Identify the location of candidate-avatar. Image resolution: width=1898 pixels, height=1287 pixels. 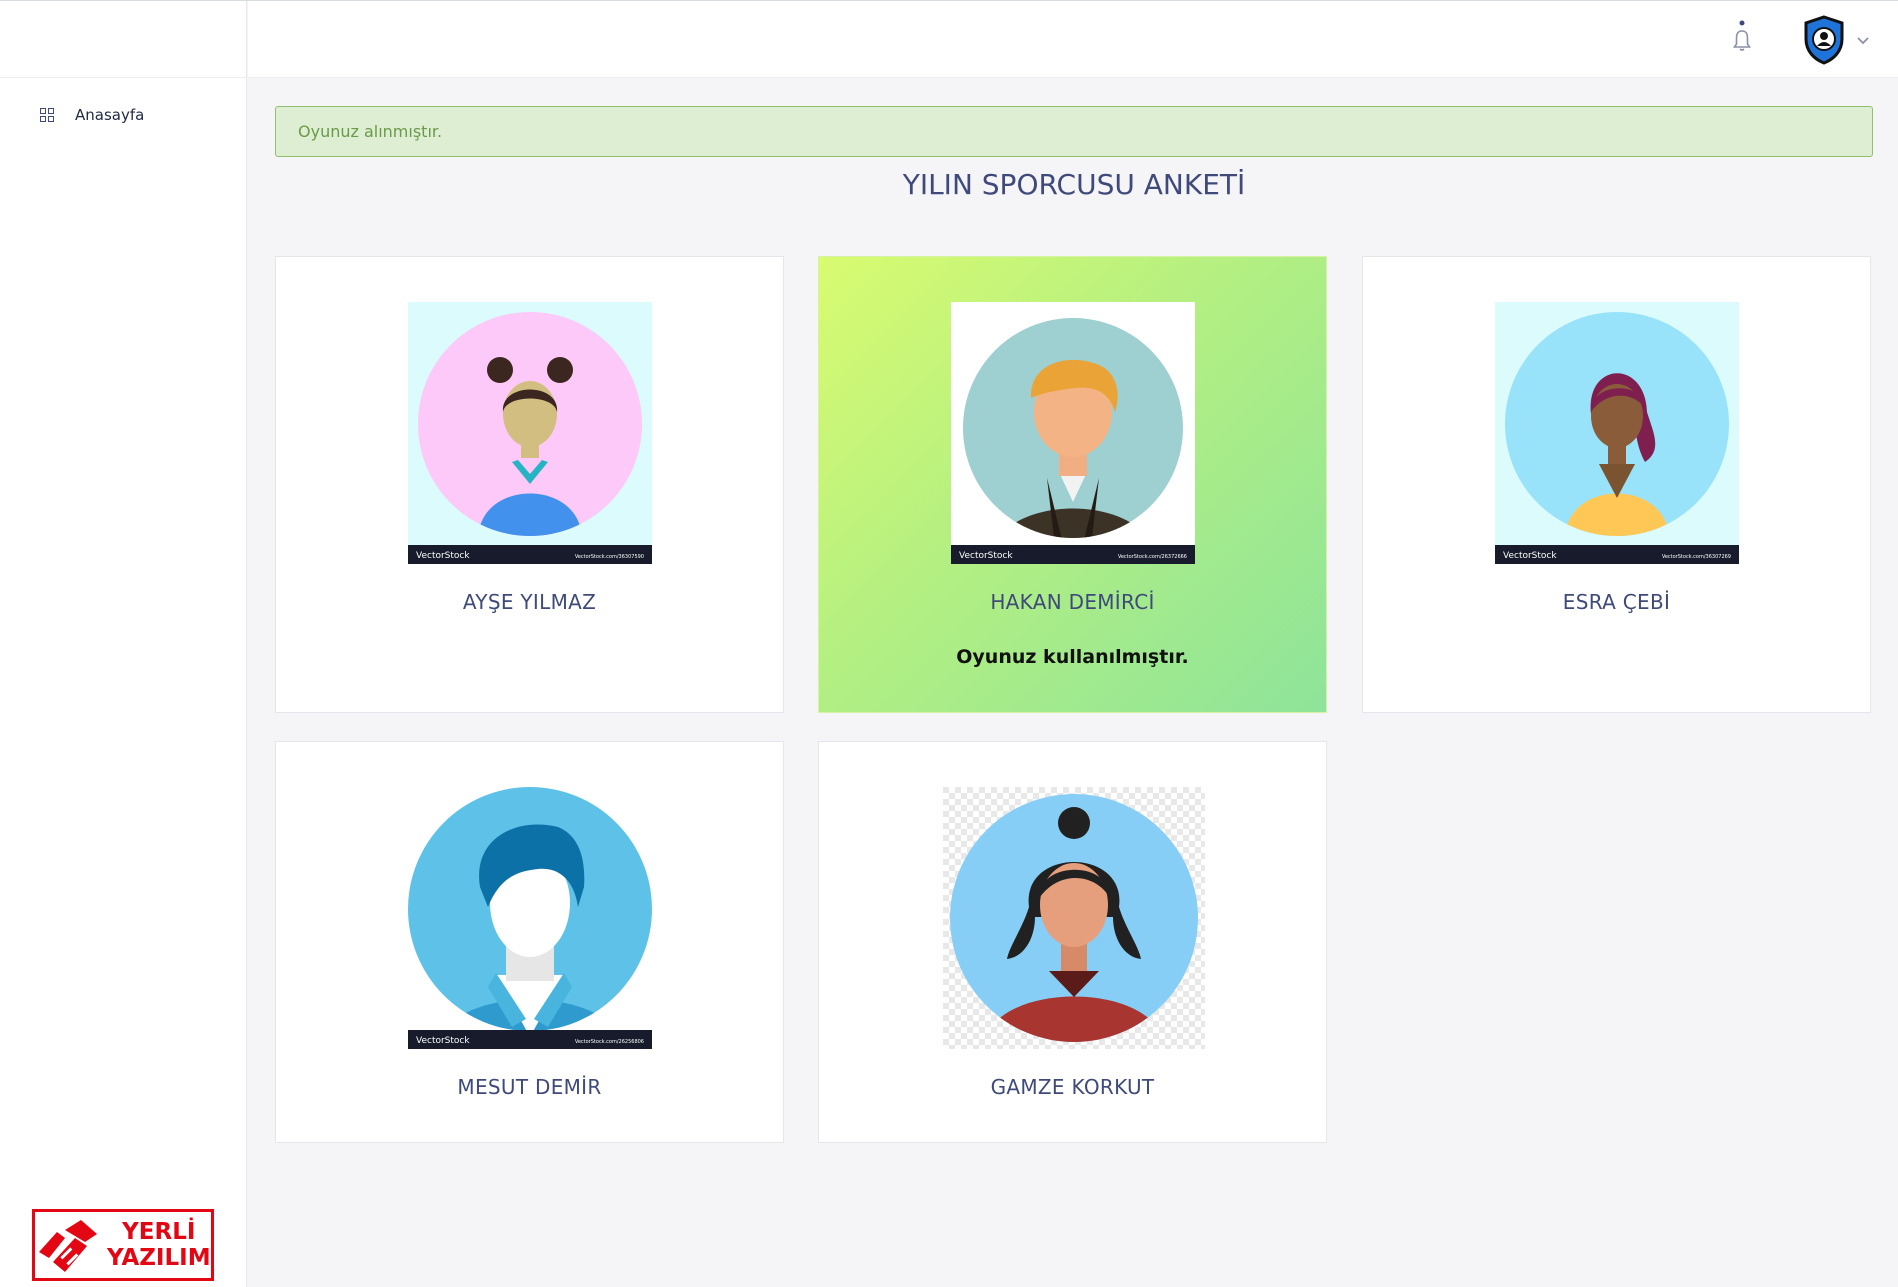
(1074, 918).